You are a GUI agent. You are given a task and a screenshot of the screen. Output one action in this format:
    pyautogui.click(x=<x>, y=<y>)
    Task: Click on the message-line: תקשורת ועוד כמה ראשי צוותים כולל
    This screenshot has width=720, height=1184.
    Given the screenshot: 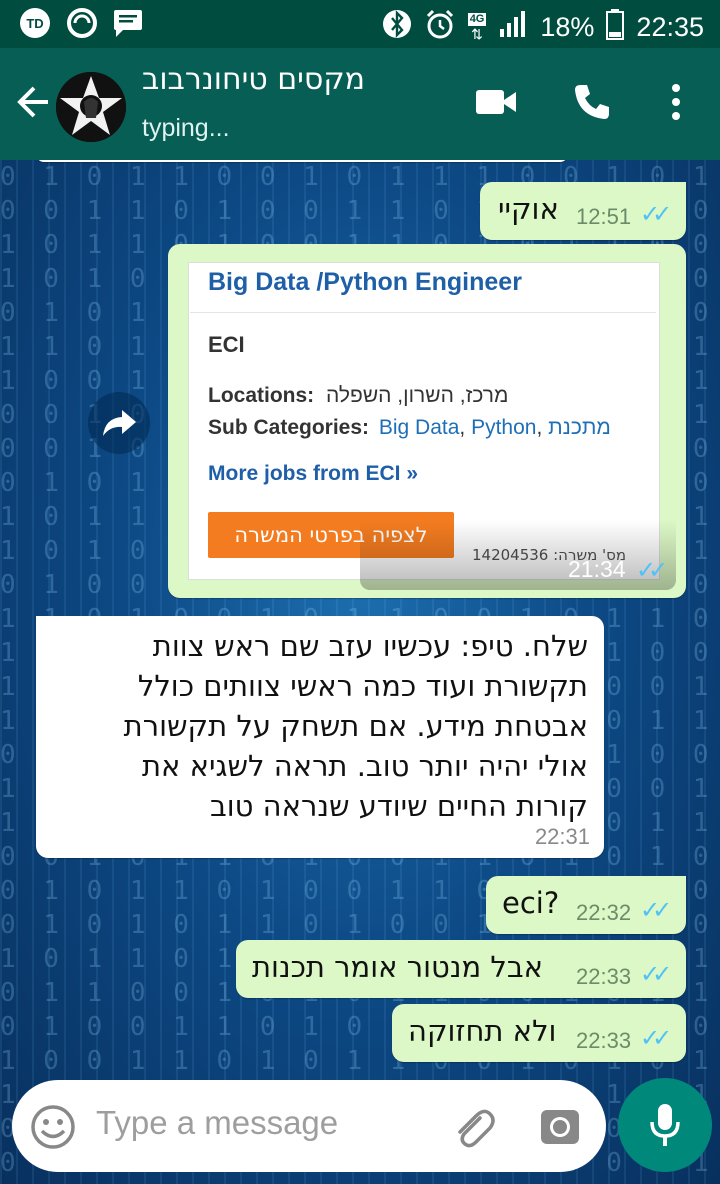 What is the action you would take?
    pyautogui.click(x=362, y=686)
    